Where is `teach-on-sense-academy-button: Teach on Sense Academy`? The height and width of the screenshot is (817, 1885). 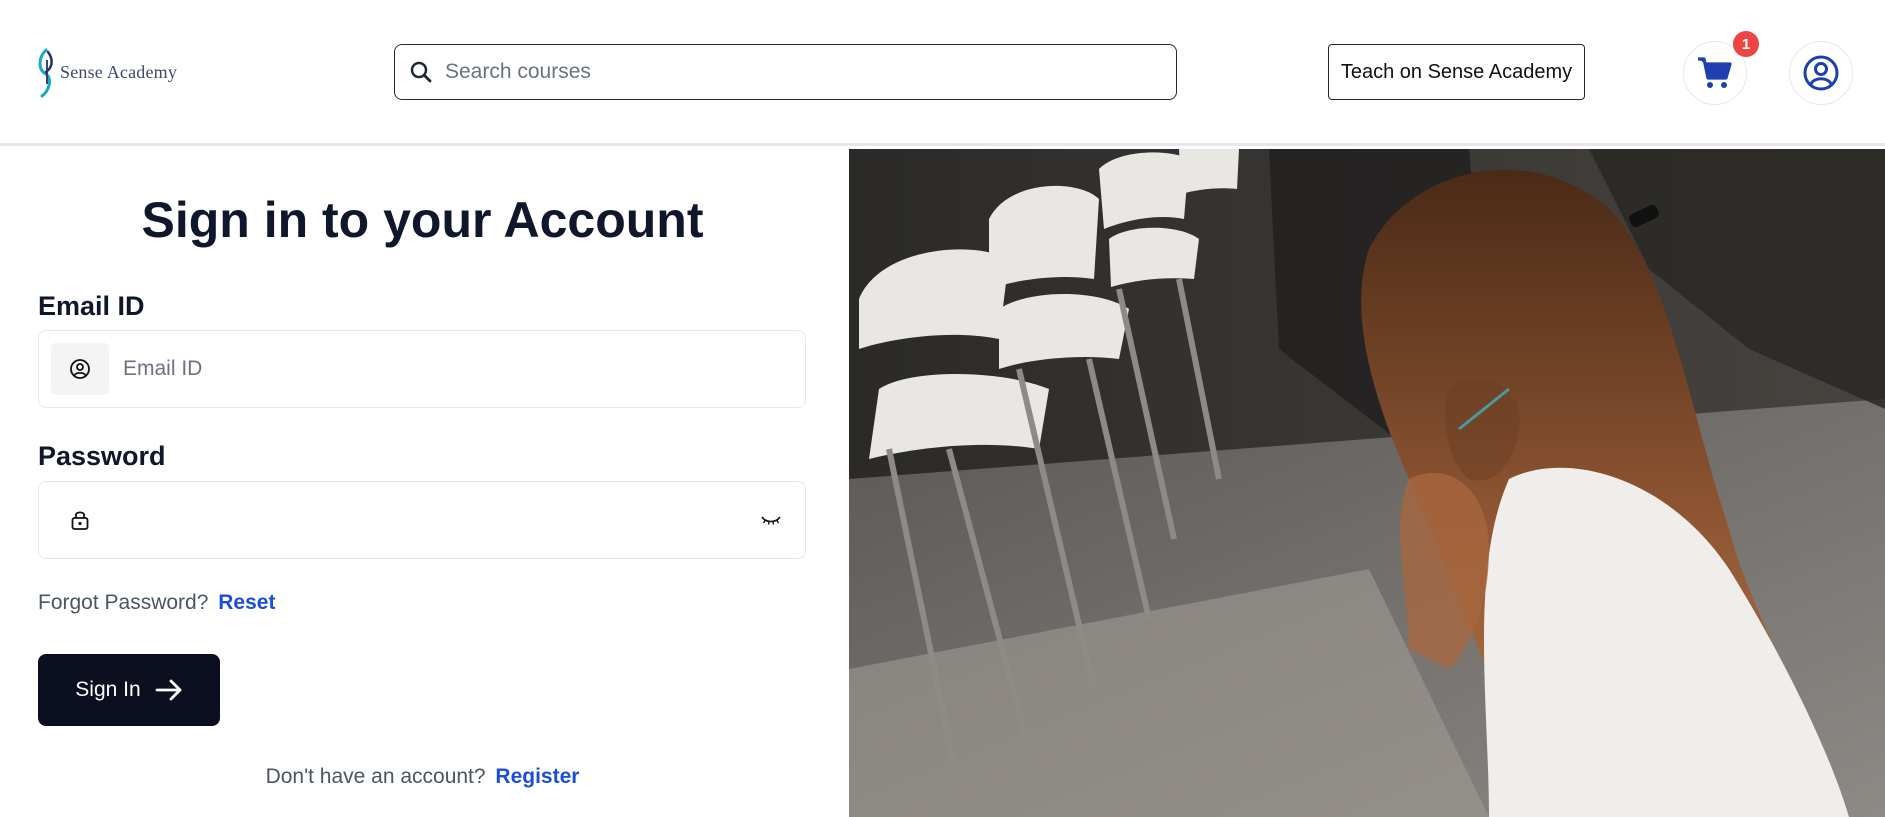 teach-on-sense-academy-button: Teach on Sense Academy is located at coordinates (1456, 72).